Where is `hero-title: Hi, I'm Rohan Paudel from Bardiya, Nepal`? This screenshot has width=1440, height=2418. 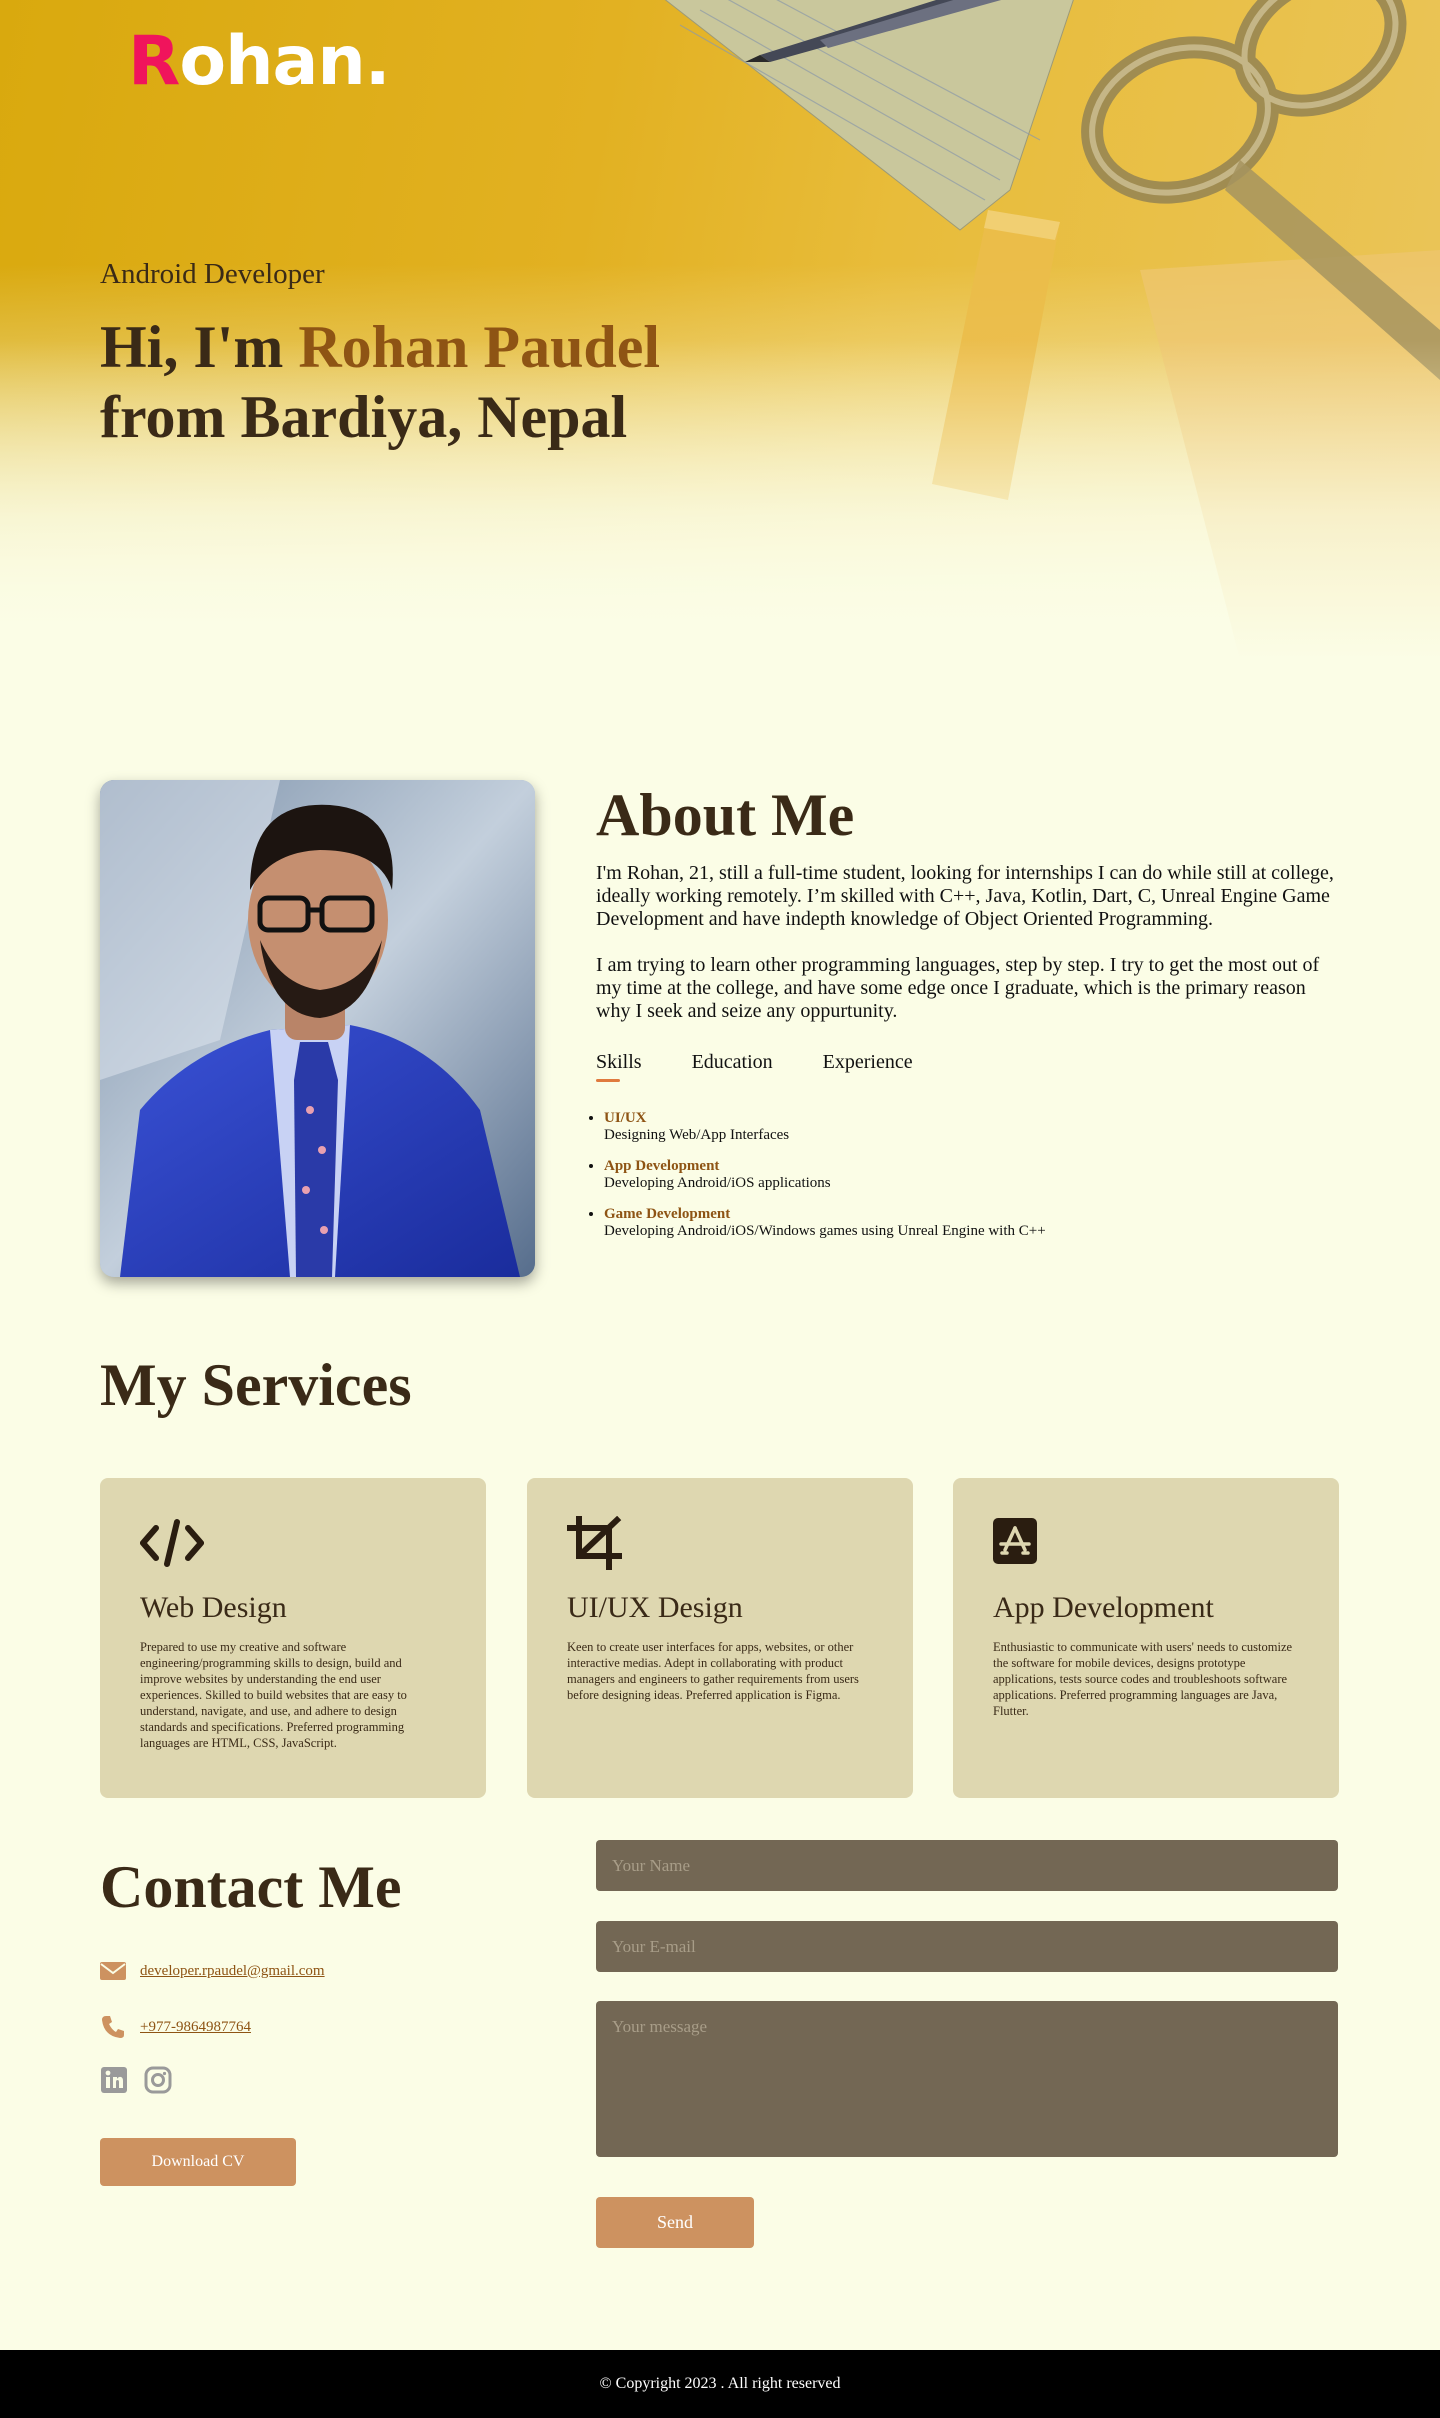 hero-title: Hi, I'm Rohan Paudel from Bardiya, Nepal is located at coordinates (380, 382).